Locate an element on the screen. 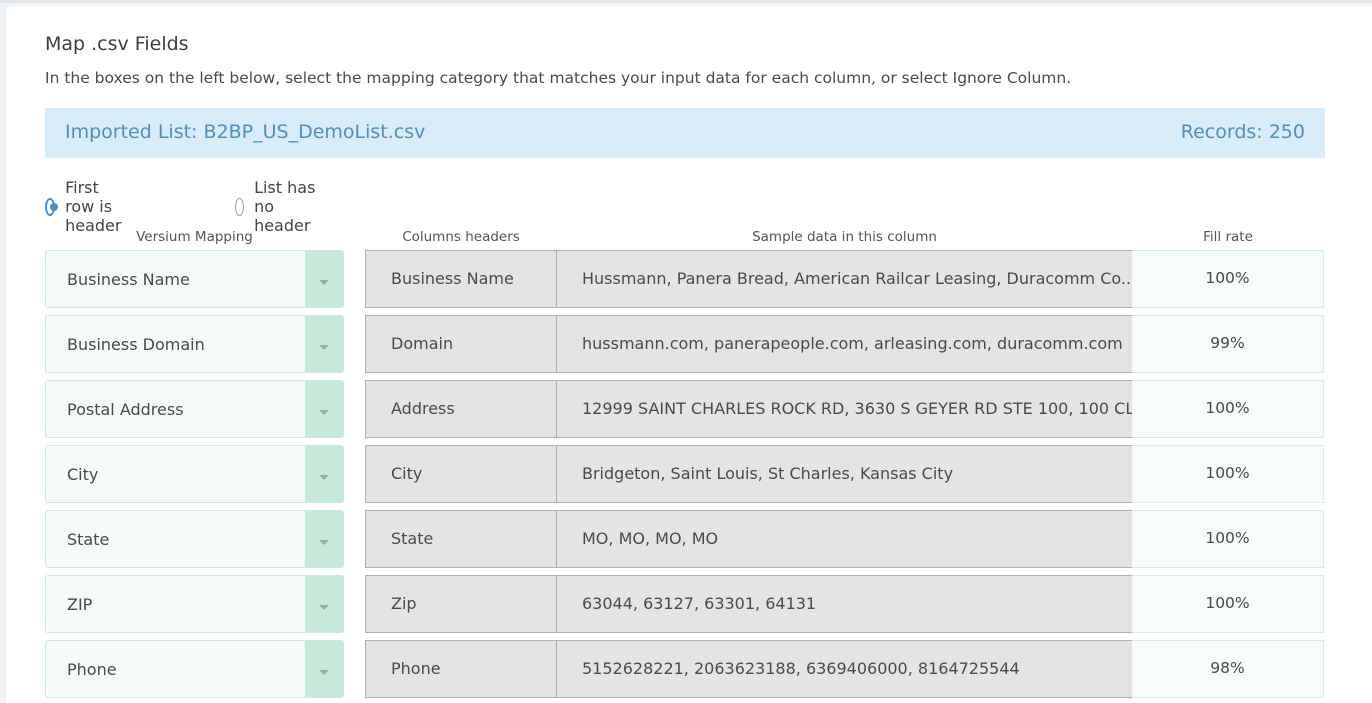 The image size is (1372, 703). sample-data-cell: 63044, 63127, 63301, 64131 is located at coordinates (844, 604).